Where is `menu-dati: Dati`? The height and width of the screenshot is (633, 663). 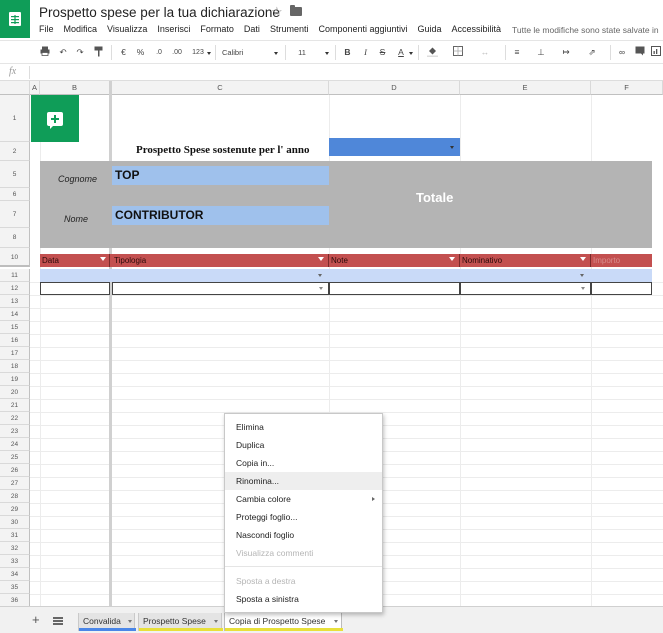 menu-dati: Dati is located at coordinates (252, 31).